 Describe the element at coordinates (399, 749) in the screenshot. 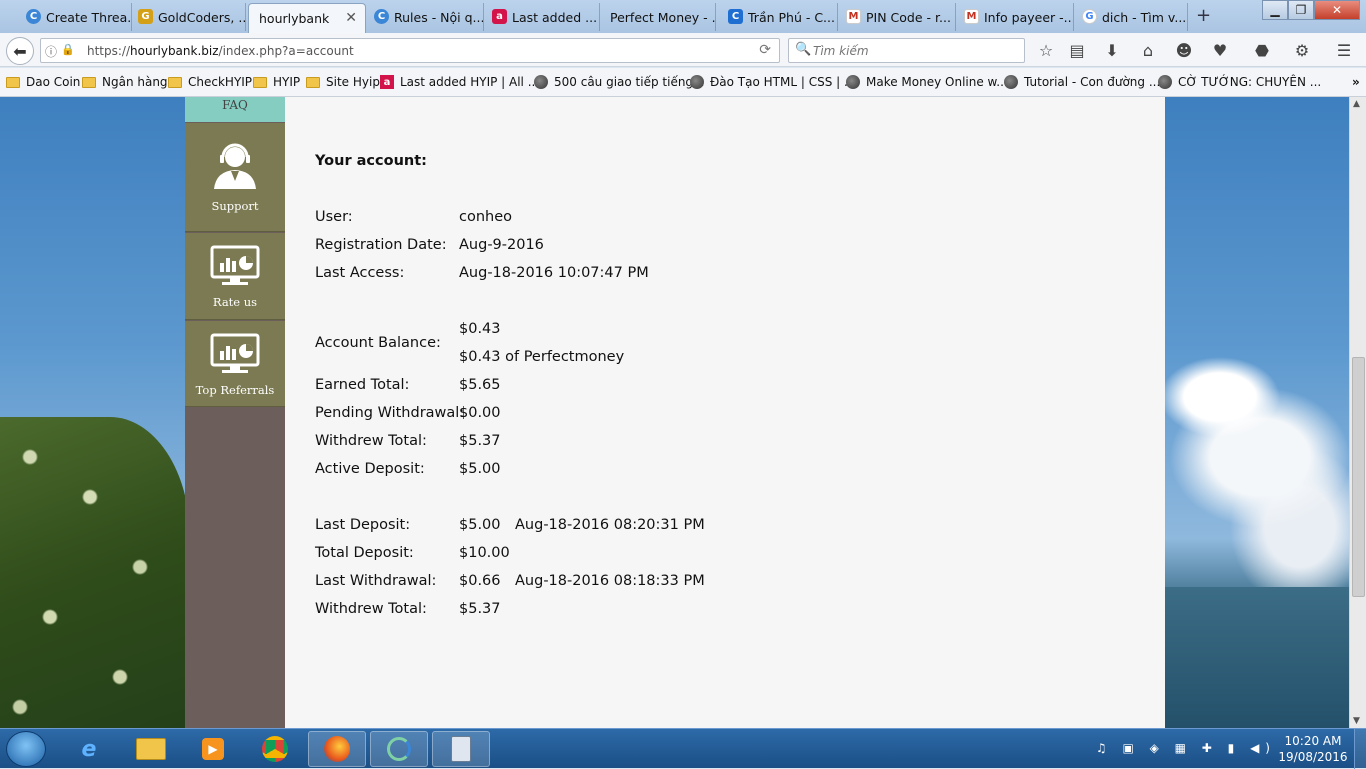

I see `app-icon` at that location.